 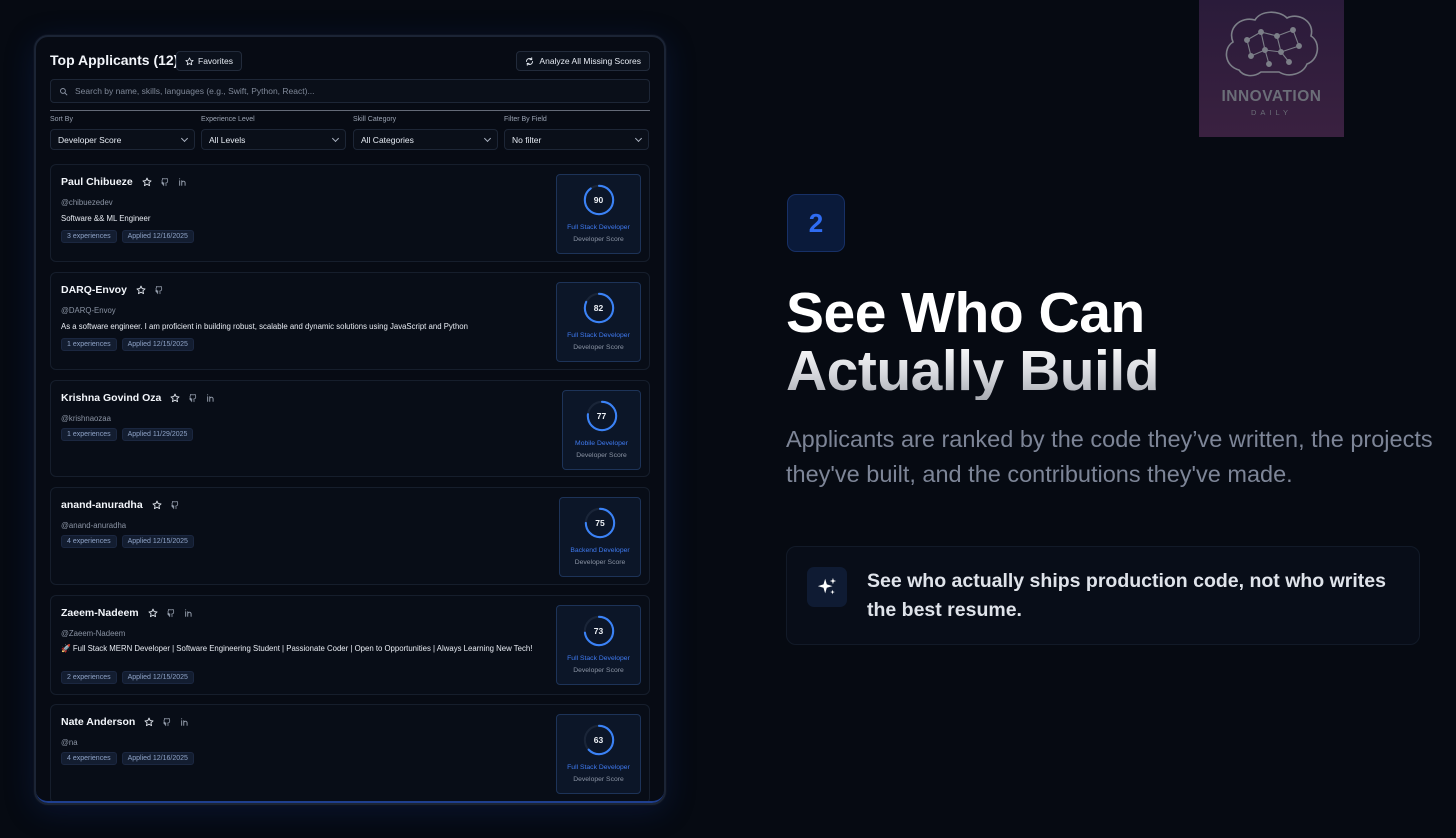 I want to click on headline-line-1: See Who Can, so click(x=965, y=313).